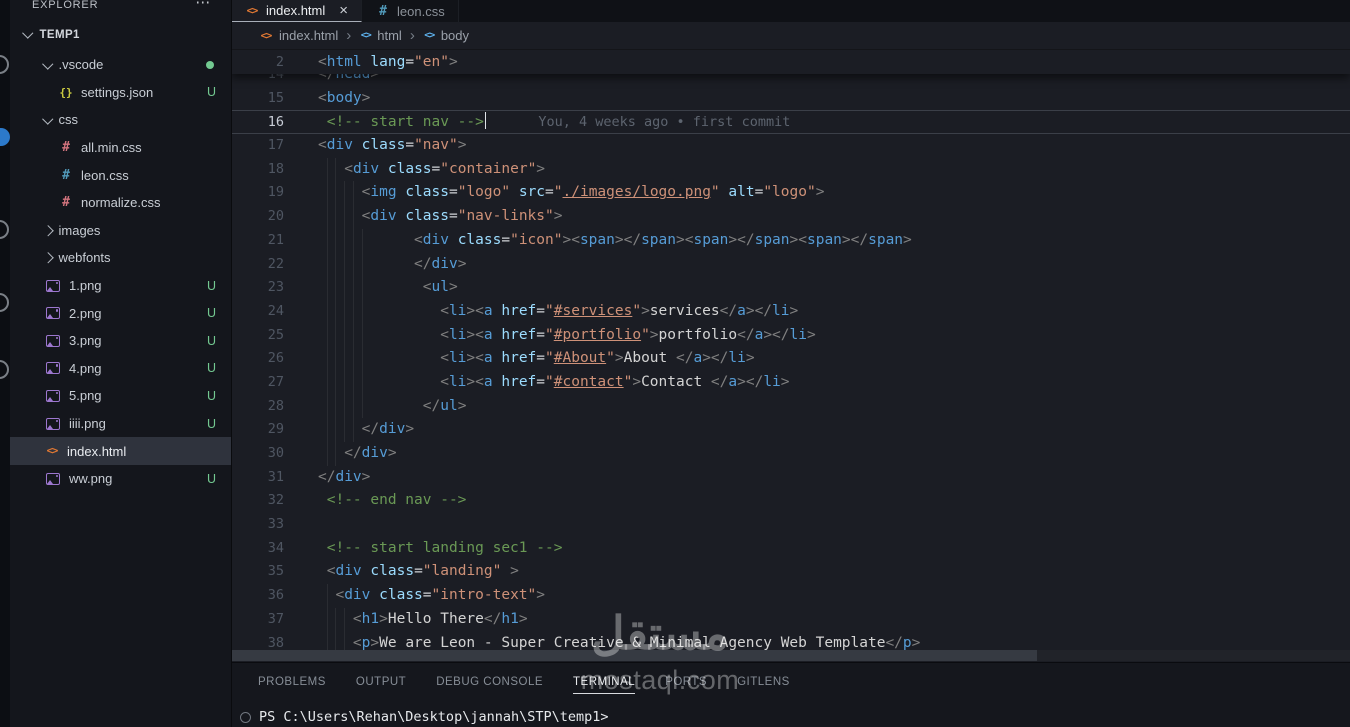 This screenshot has height=727, width=1350. What do you see at coordinates (790, 406) in the screenshot?
I see `code-line-28: 28 </ul>` at bounding box center [790, 406].